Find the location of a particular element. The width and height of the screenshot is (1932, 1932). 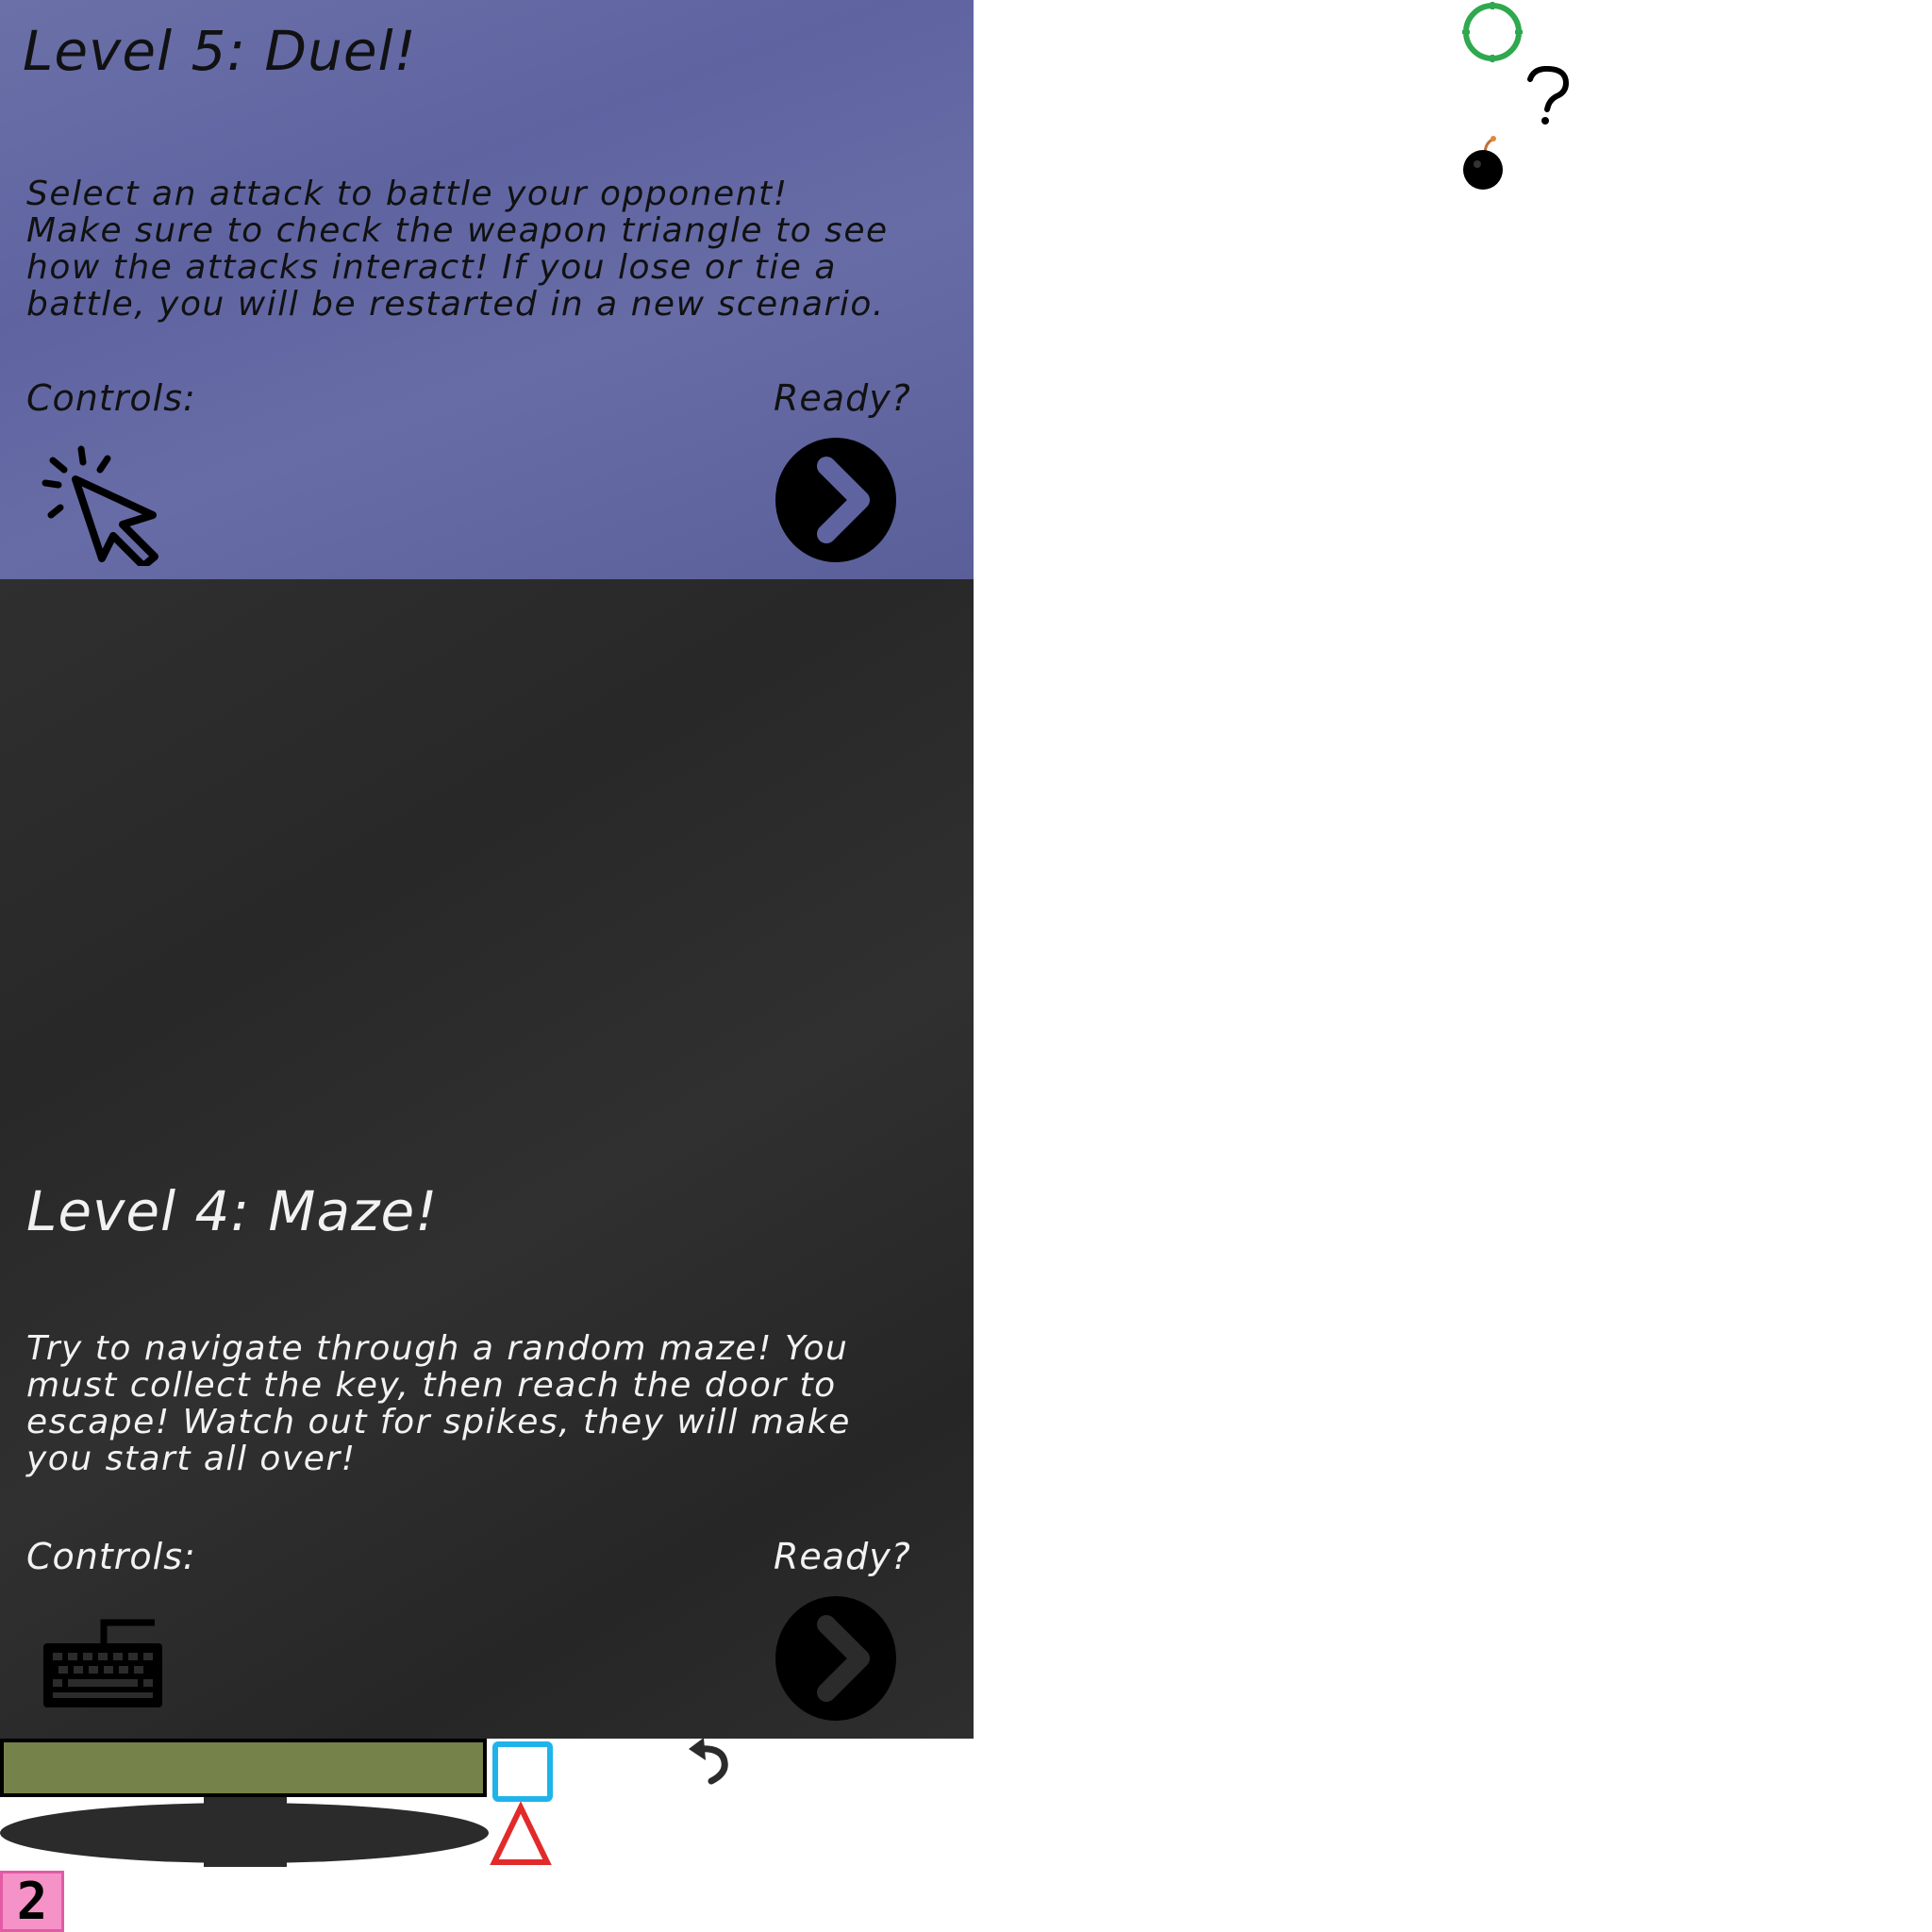

level-5-ready-label: Ready? is located at coordinates (843, 398).